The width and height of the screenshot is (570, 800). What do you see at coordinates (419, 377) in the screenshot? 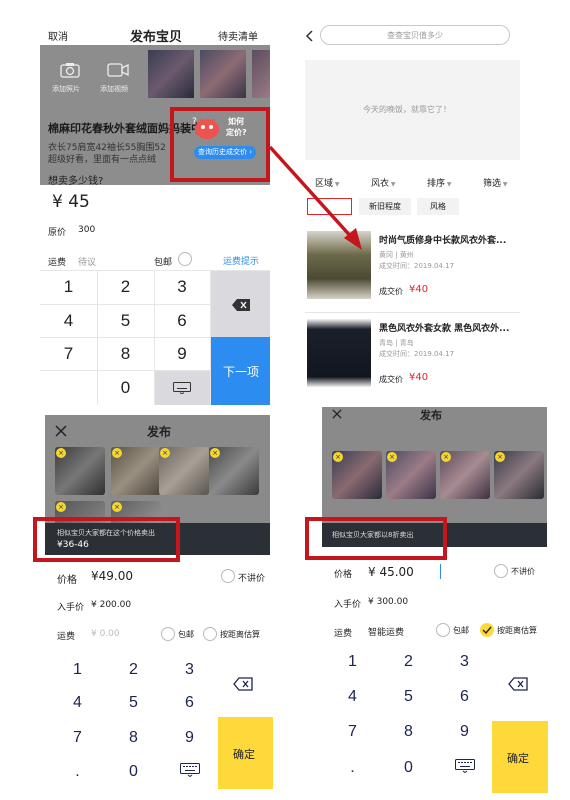
I see `item-price: ¥40` at bounding box center [419, 377].